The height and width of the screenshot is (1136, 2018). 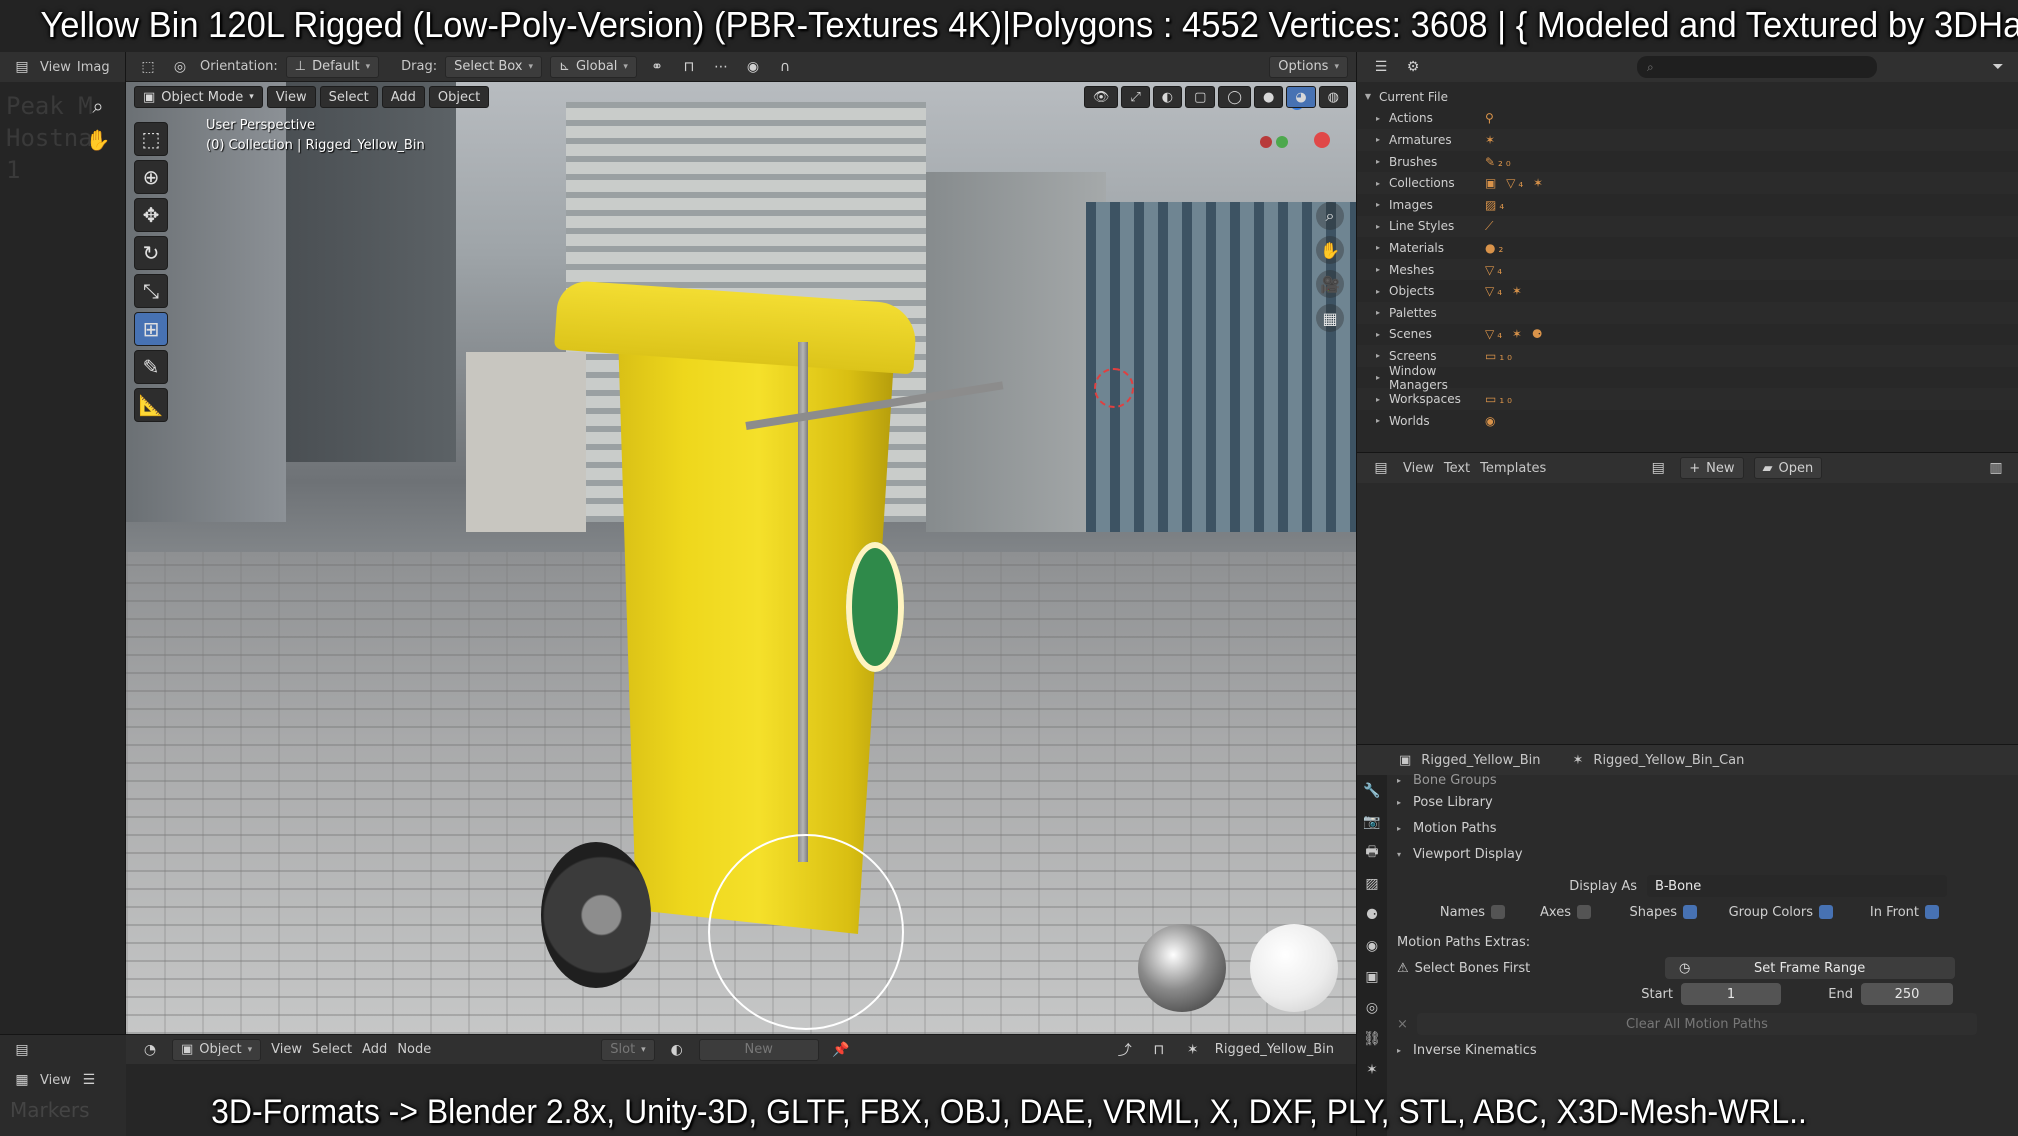 I want to click on display-mode-icon: ⚙, so click(x=1413, y=67).